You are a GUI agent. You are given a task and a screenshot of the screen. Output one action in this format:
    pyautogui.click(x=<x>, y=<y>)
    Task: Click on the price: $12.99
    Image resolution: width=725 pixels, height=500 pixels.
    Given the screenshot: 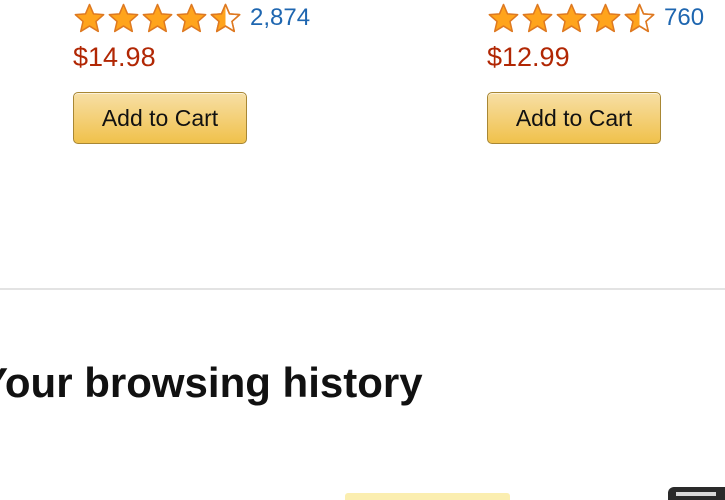 What is the action you would take?
    pyautogui.click(x=528, y=57)
    